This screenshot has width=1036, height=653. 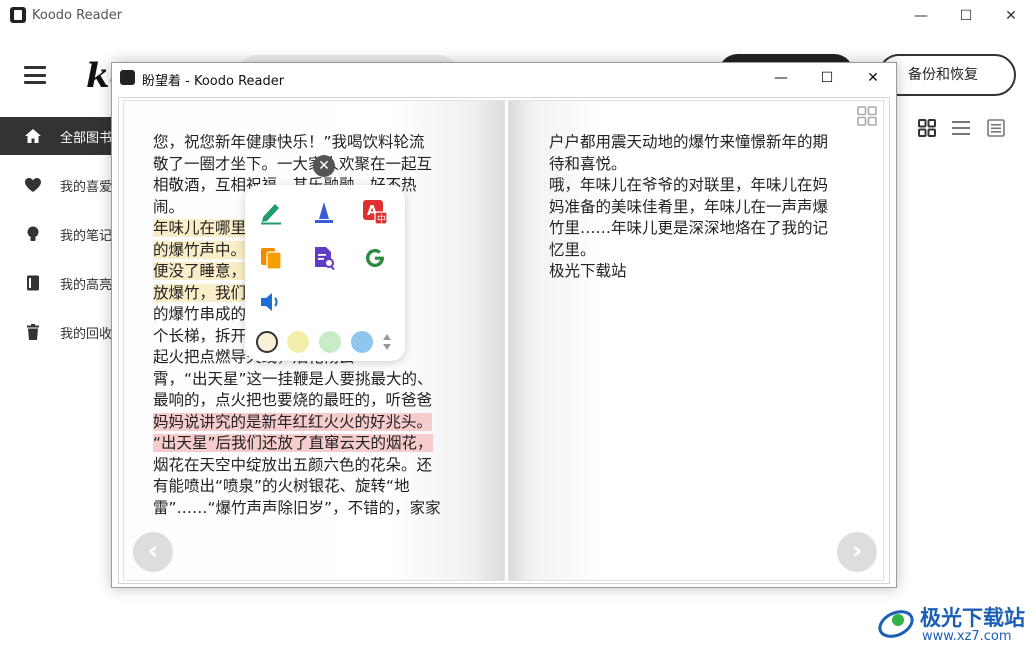 What do you see at coordinates (86, 138) in the screenshot?
I see `sidebar-item-label: 全部图书` at bounding box center [86, 138].